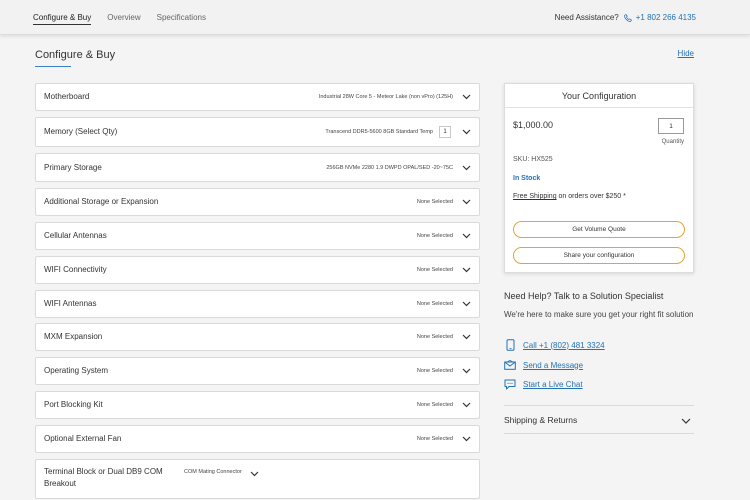 This screenshot has width=750, height=500. Describe the element at coordinates (599, 229) in the screenshot. I see `get-volume-quote-button: Get Volume Quote` at that location.